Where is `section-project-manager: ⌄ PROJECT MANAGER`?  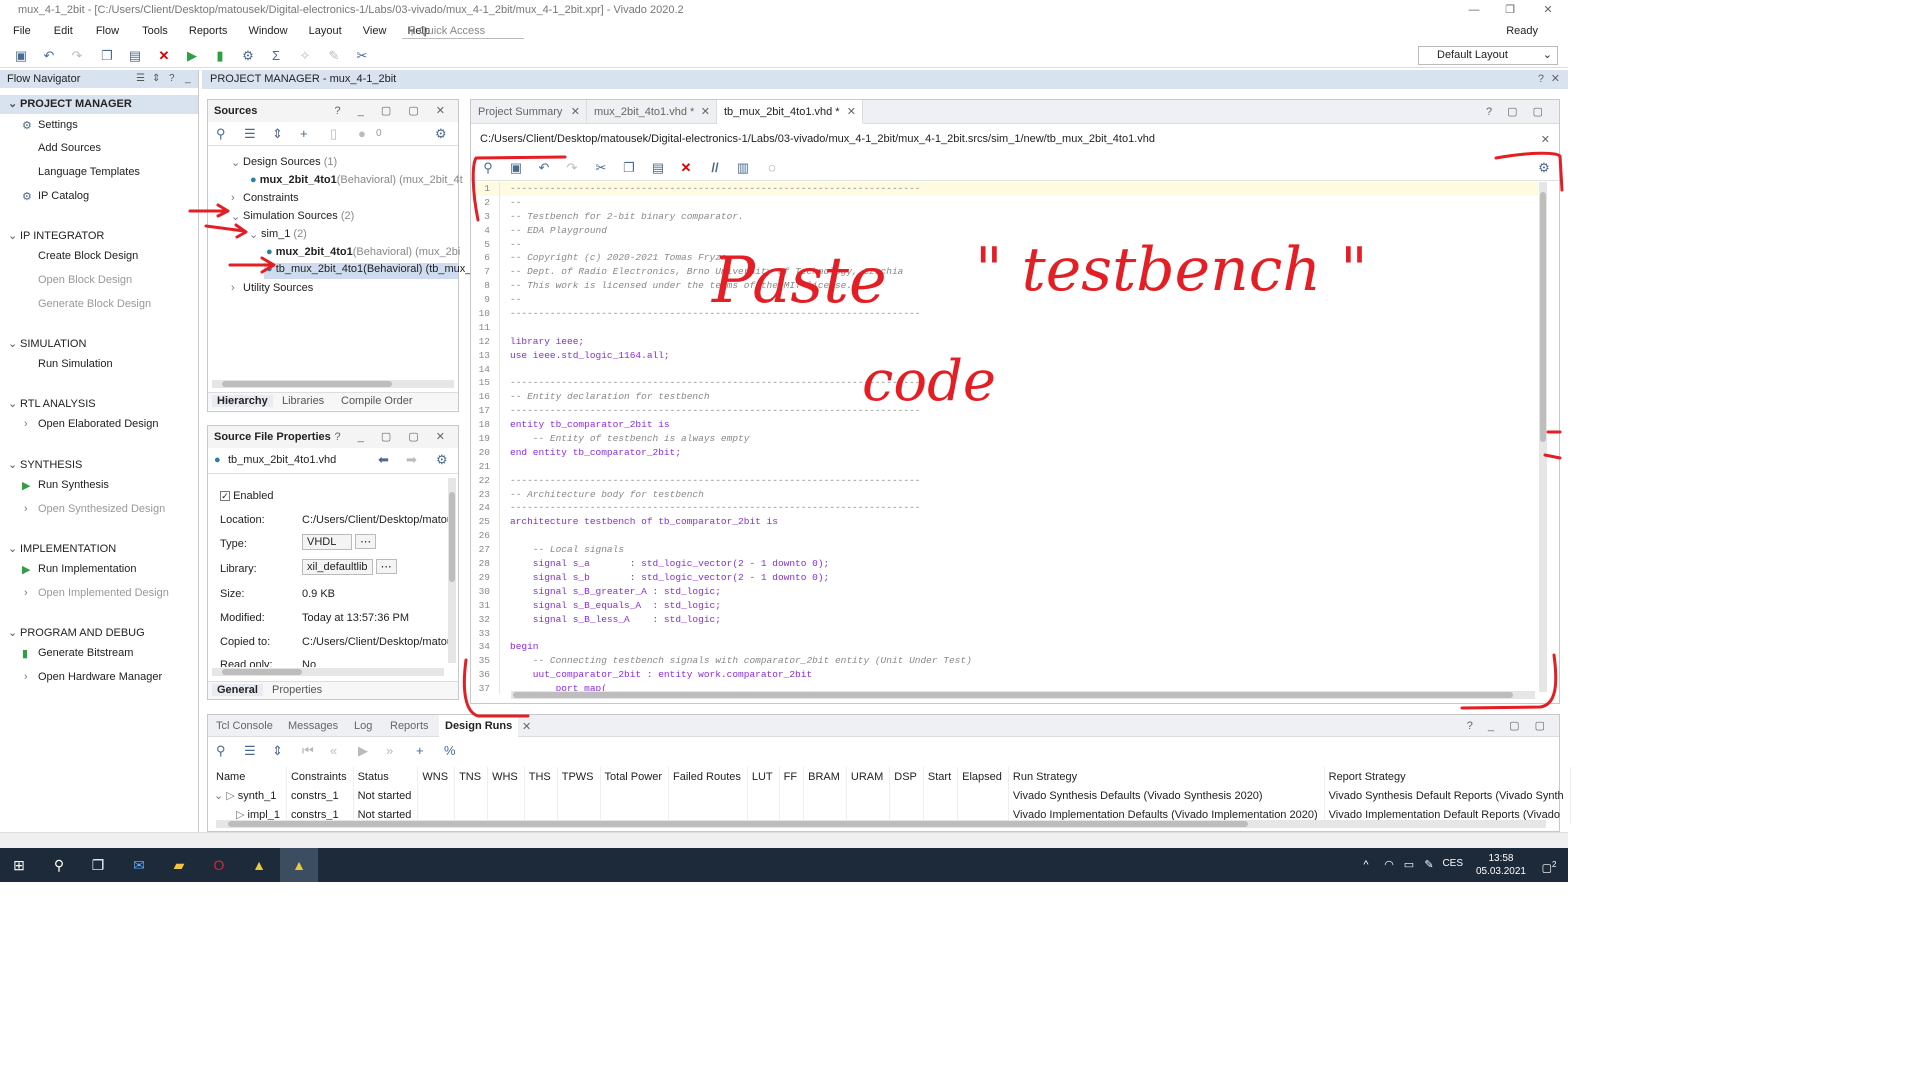 section-project-manager: ⌄ PROJECT MANAGER is located at coordinates (70, 103).